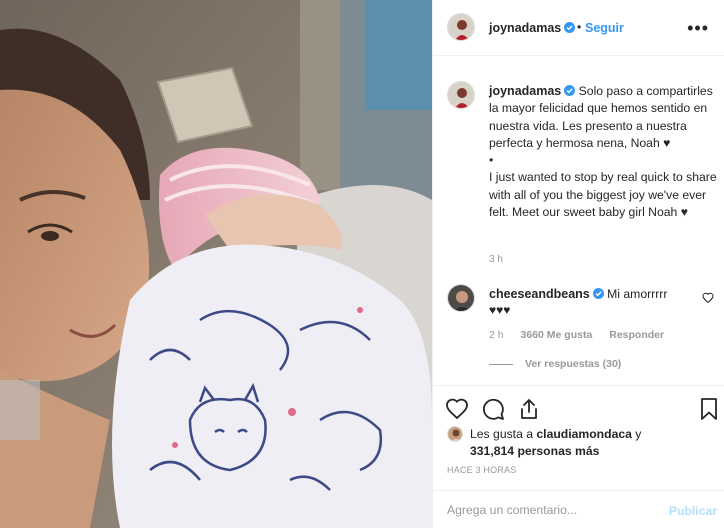 The image size is (724, 528). What do you see at coordinates (693, 511) in the screenshot?
I see `publish-button: Publicar` at bounding box center [693, 511].